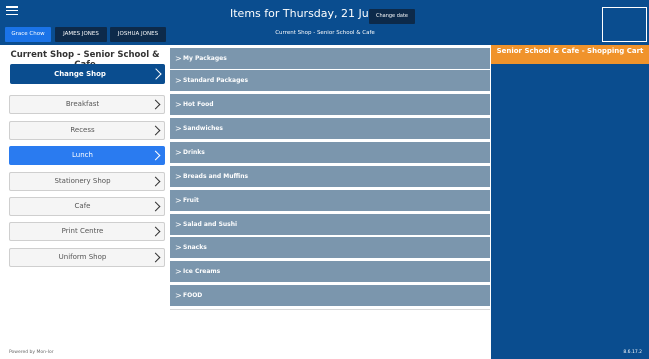  Describe the element at coordinates (195, 247) in the screenshot. I see `category-label: Snacks` at that location.